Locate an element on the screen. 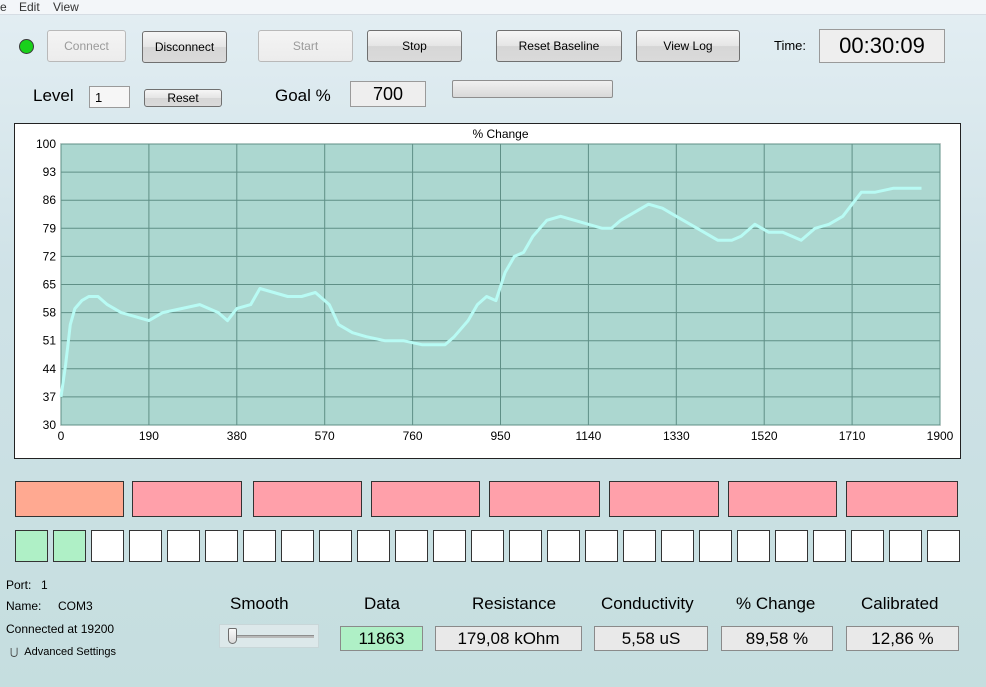  connection-status-text: Connected at 19200 is located at coordinates (60, 629).